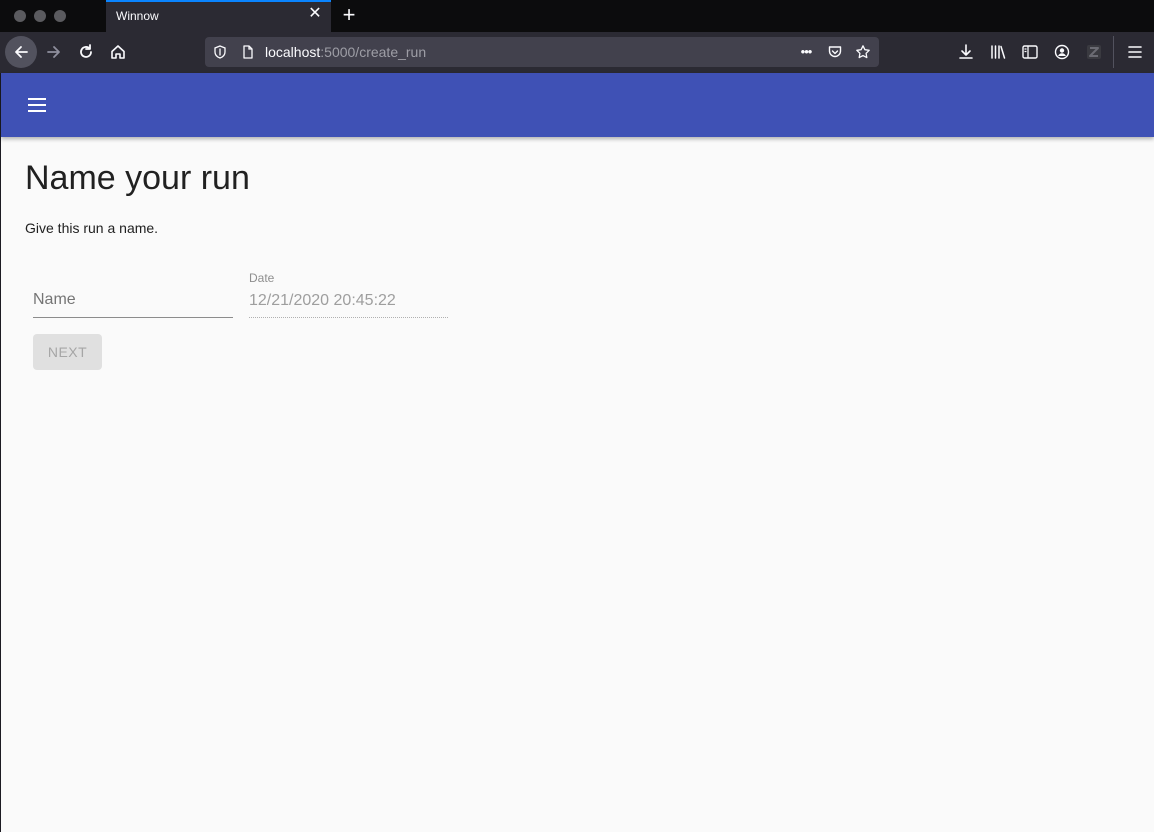  What do you see at coordinates (806, 51) in the screenshot?
I see `page-actions-icon: •••` at bounding box center [806, 51].